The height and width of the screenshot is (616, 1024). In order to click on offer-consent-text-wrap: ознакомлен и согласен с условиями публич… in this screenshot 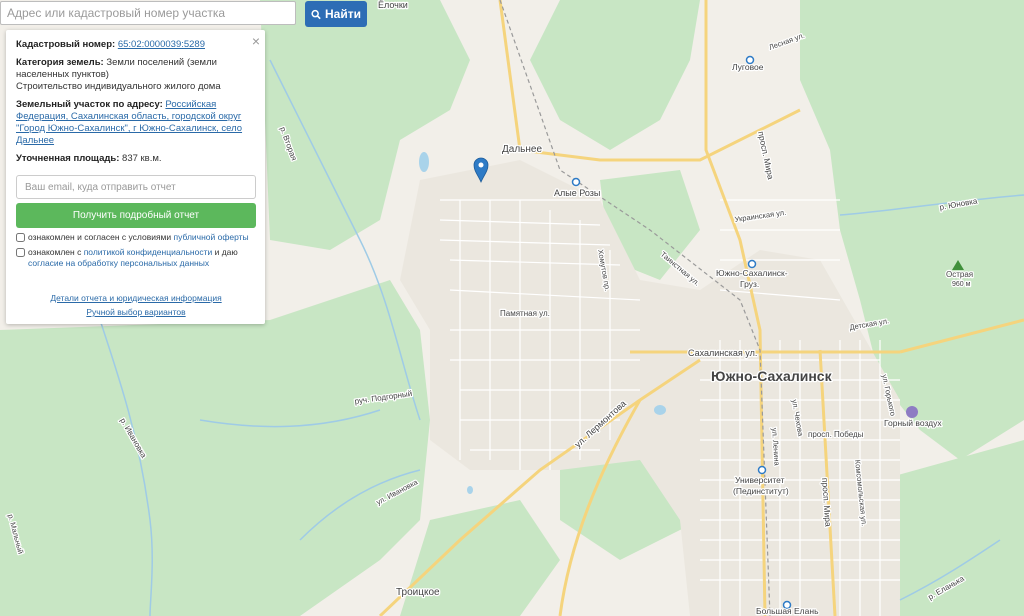, I will do `click(138, 237)`.